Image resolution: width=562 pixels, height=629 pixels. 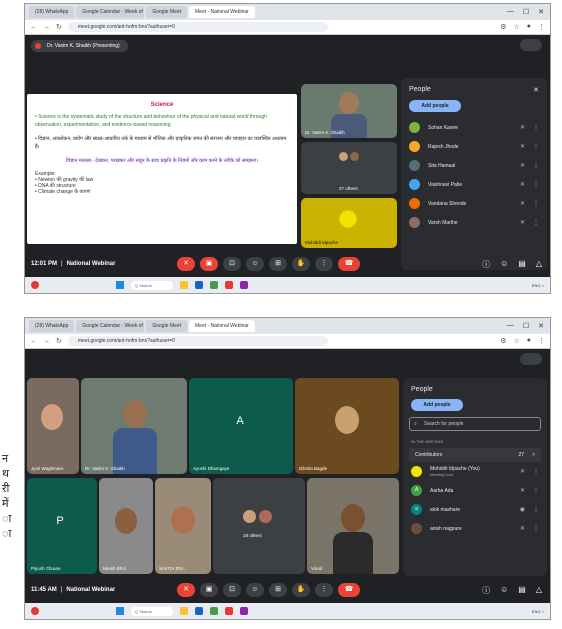 What do you see at coordinates (474, 127) in the screenshot?
I see `participant-row: Sohan Kawre ✕ ⋮` at bounding box center [474, 127].